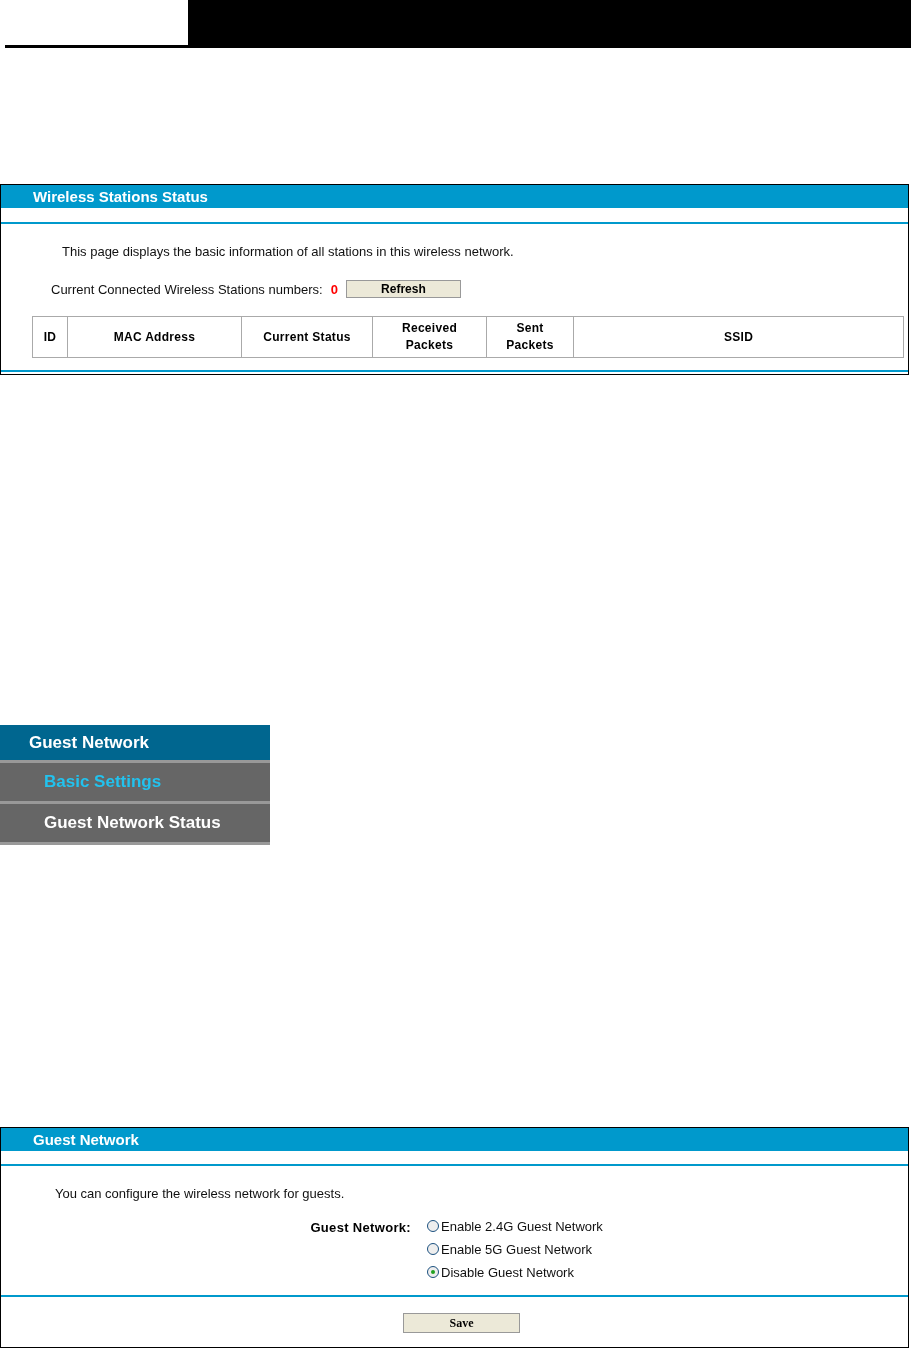 The image size is (911, 1349). What do you see at coordinates (529, 337) in the screenshot?
I see `column-header: Sent Packets` at bounding box center [529, 337].